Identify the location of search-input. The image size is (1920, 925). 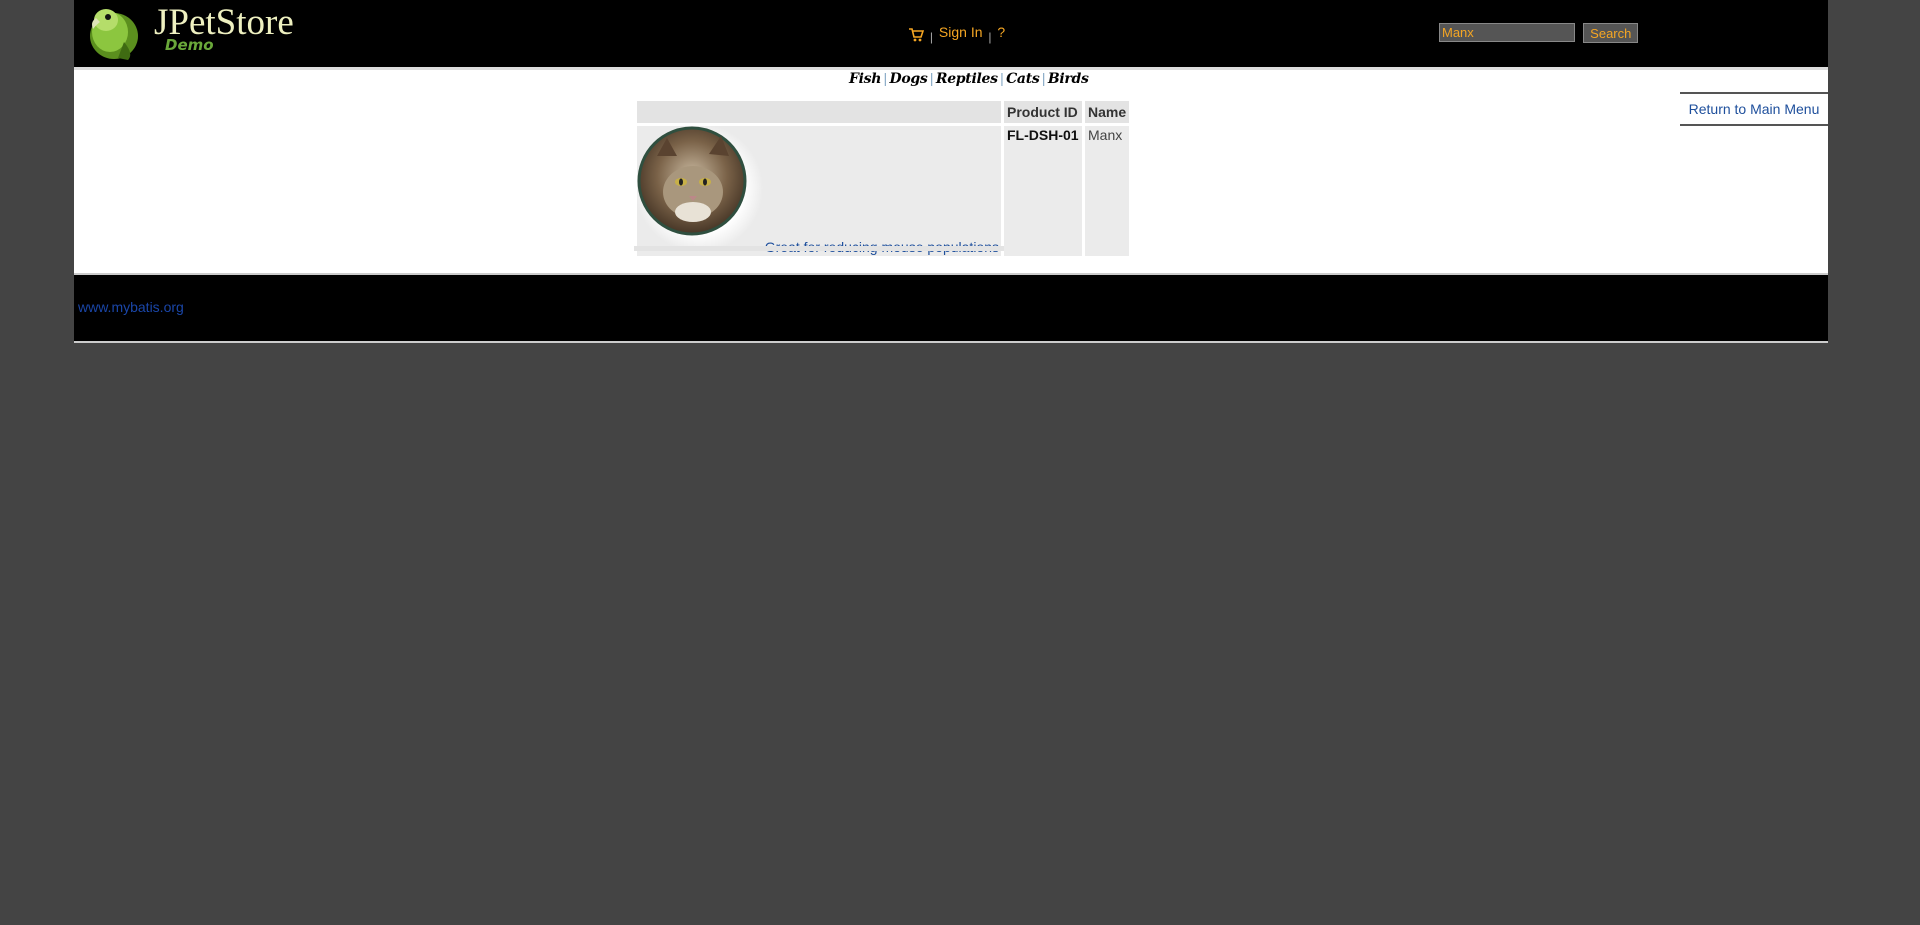
(1507, 32).